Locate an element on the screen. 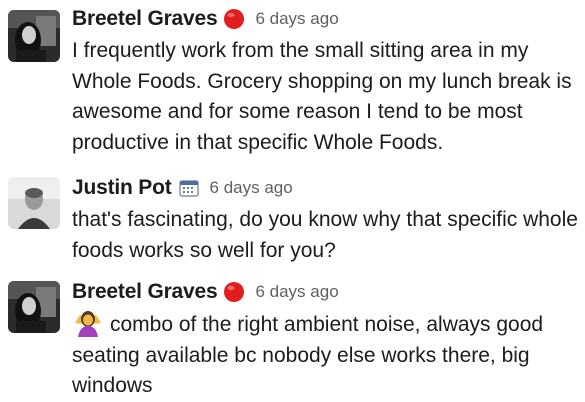 This screenshot has height=402, width=585. message-header: Justin Pot 6 days ago is located at coordinates (325, 188).